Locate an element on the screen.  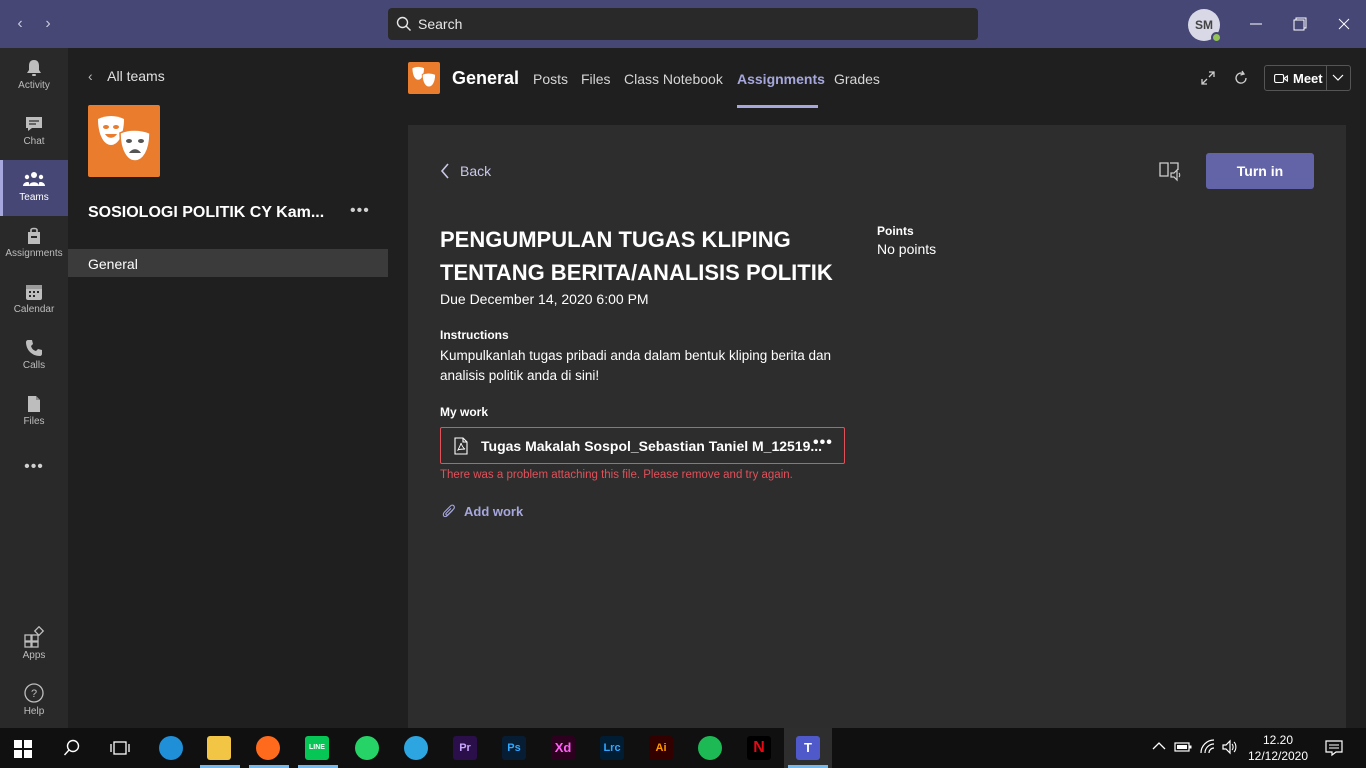
clock-time: 12.20 is located at coordinates (1278, 740).